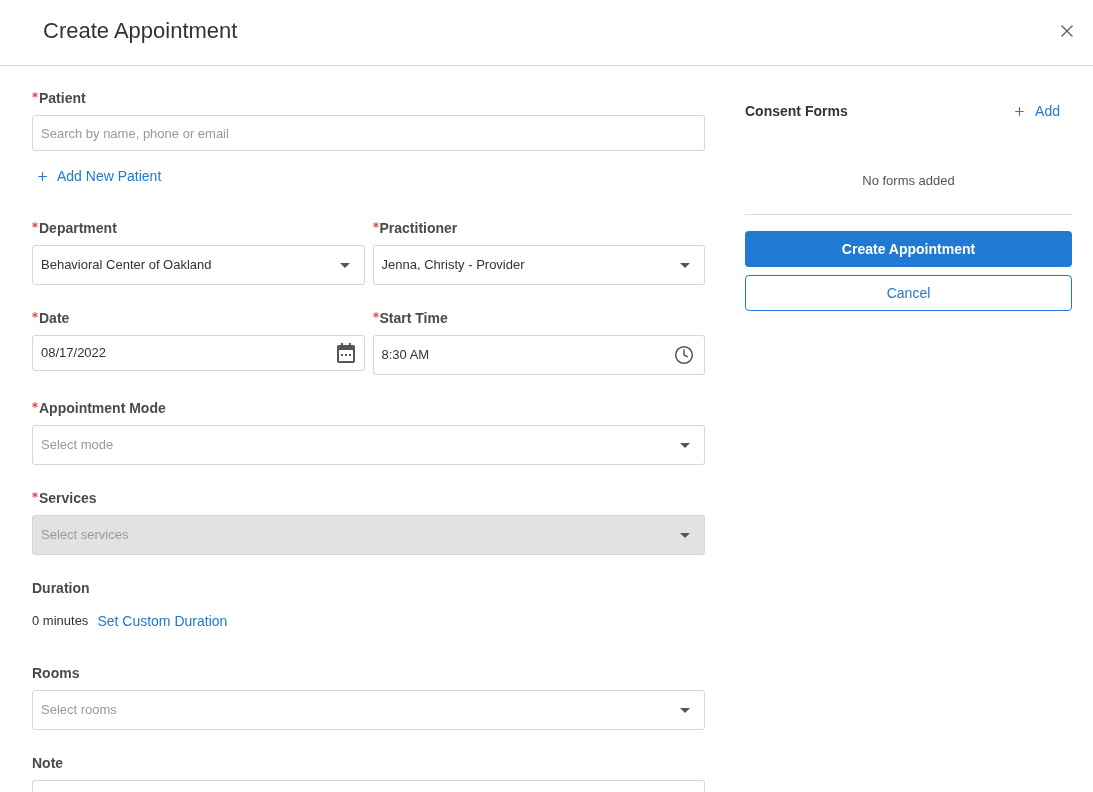  What do you see at coordinates (538, 265) in the screenshot?
I see `select-field: Jenna, Christy - Provider` at bounding box center [538, 265].